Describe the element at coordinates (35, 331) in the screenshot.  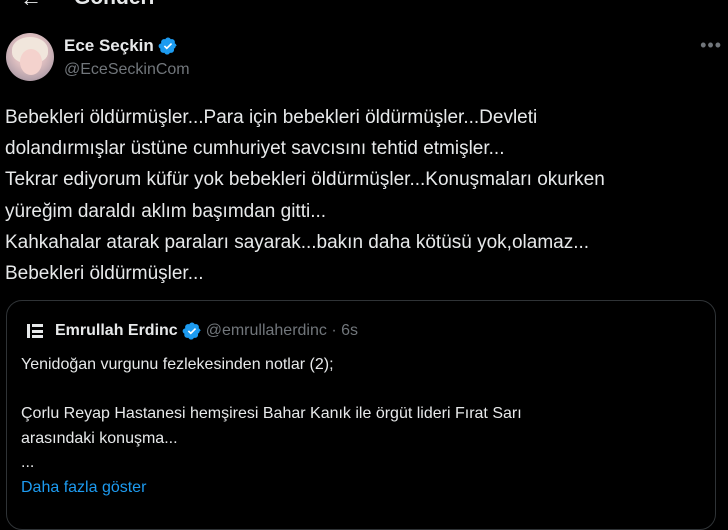
I see `quote-avatar-logo-icon` at that location.